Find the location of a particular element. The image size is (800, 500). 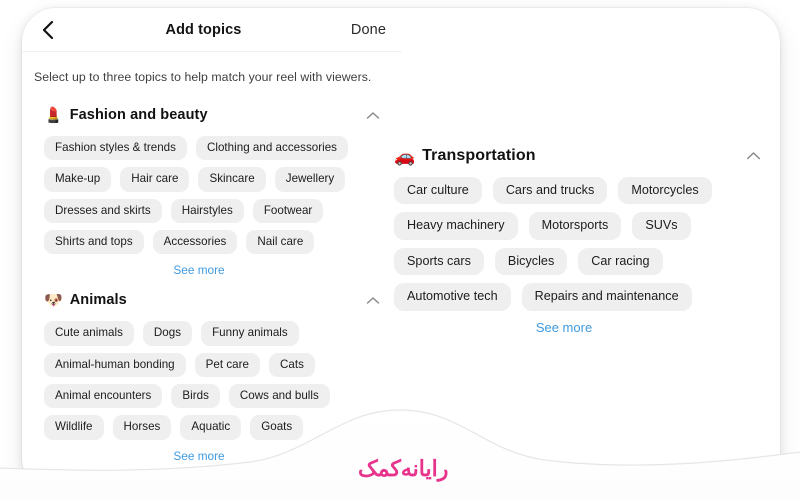

topic-chip: Horses is located at coordinates (142, 427).